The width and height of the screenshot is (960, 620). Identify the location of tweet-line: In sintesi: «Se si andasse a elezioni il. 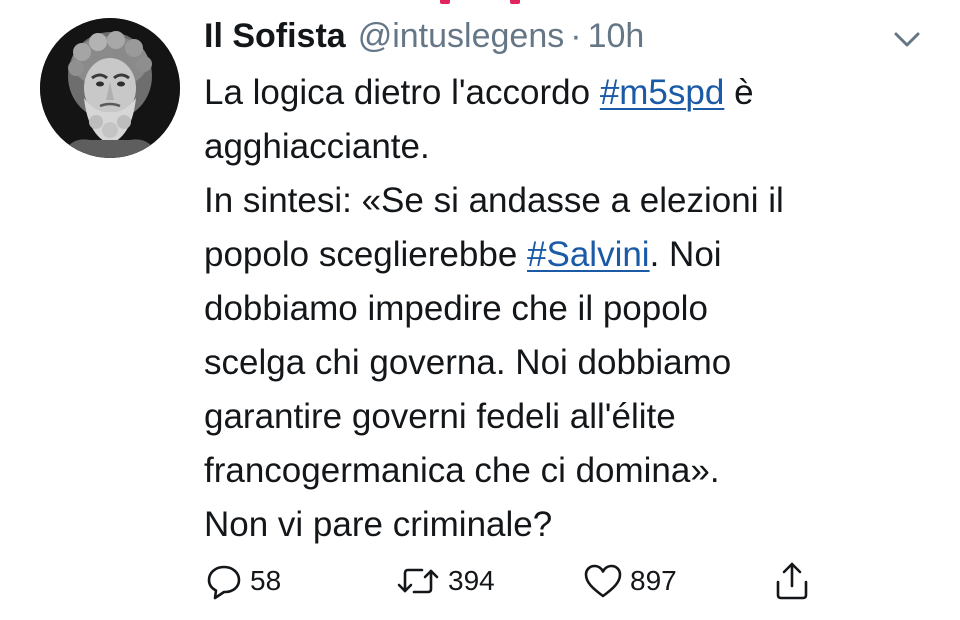
(494, 200).